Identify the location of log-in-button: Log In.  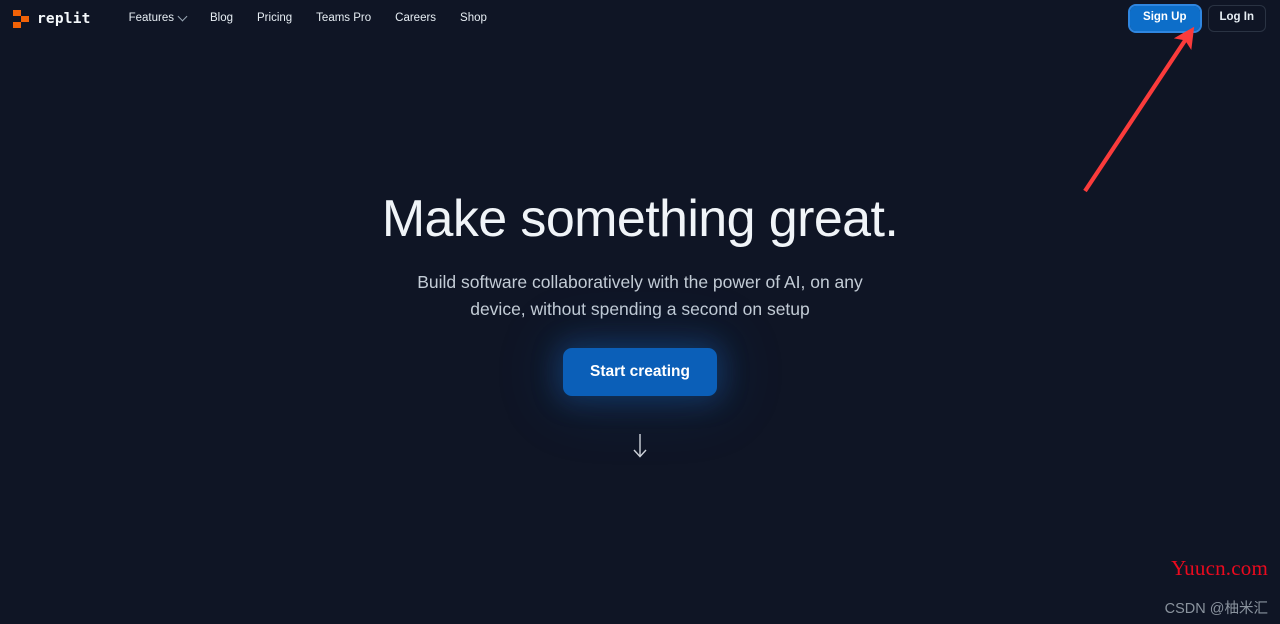
(1236, 18).